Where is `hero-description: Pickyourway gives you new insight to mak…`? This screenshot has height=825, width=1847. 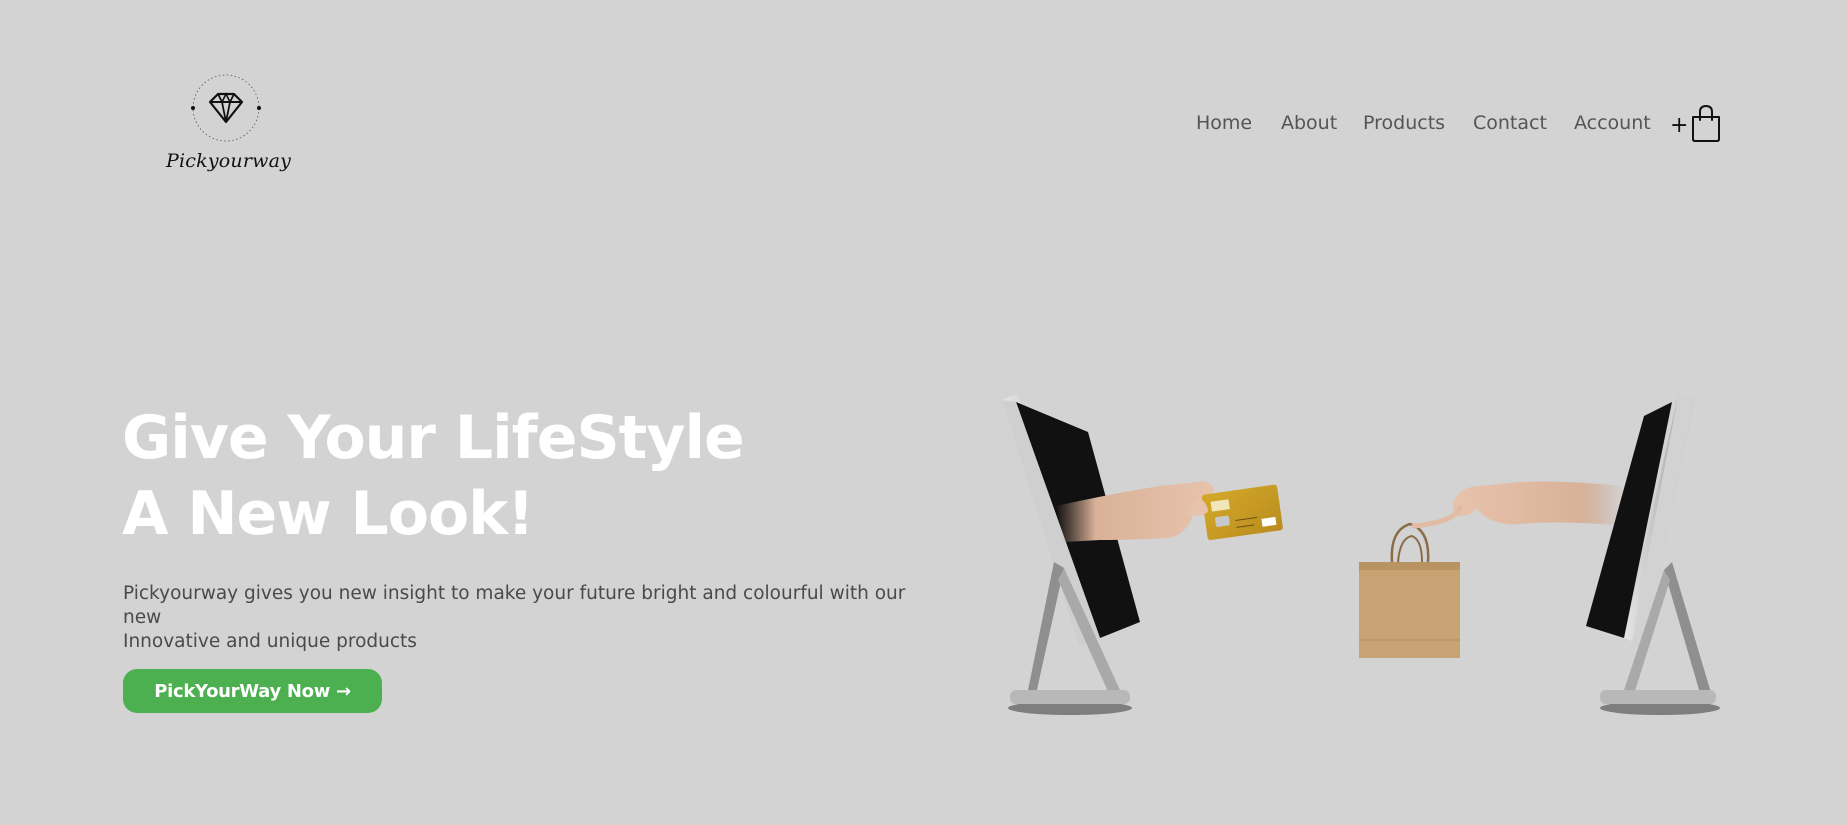 hero-description: Pickyourway gives you new insight to mak… is located at coordinates (533, 618).